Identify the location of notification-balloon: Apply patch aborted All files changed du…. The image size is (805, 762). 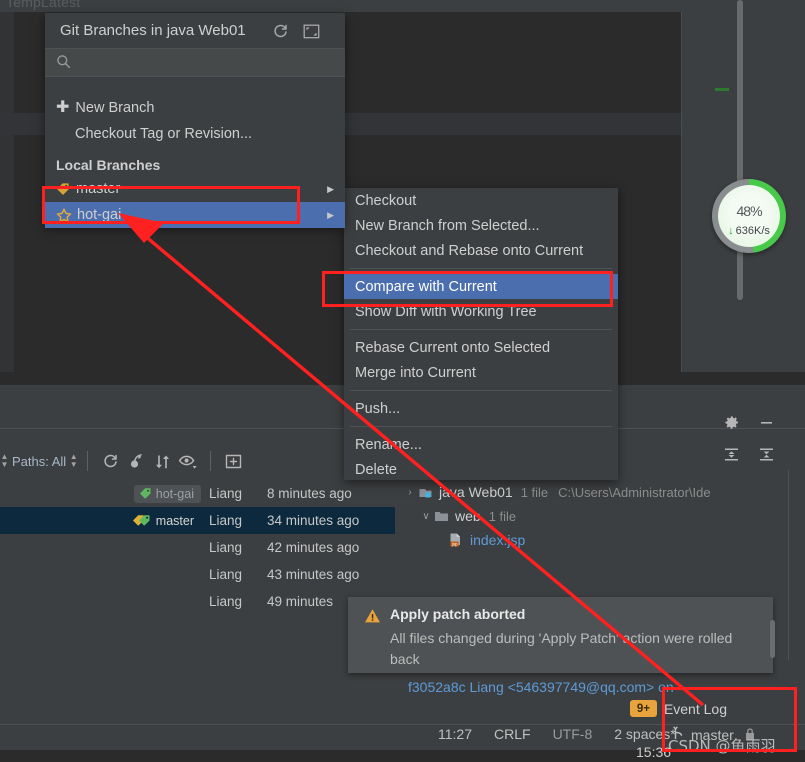
(560, 635).